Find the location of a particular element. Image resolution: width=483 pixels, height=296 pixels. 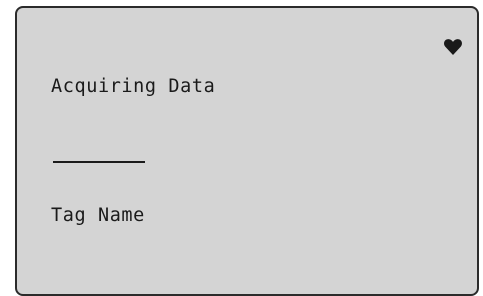

value-underline is located at coordinates (99, 162).